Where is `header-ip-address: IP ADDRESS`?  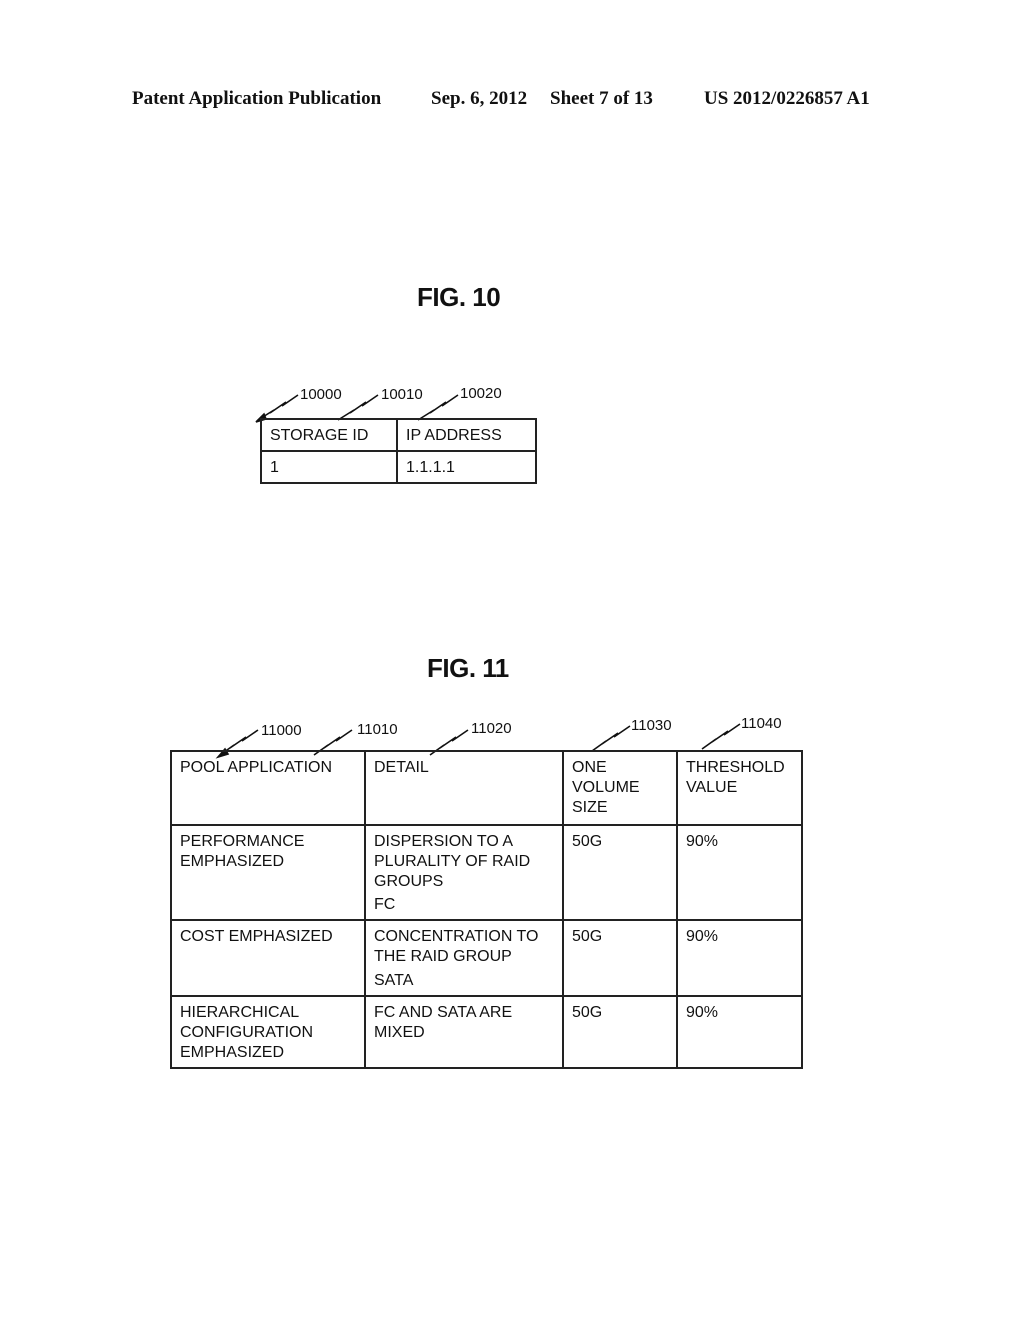 header-ip-address: IP ADDRESS is located at coordinates (466, 435).